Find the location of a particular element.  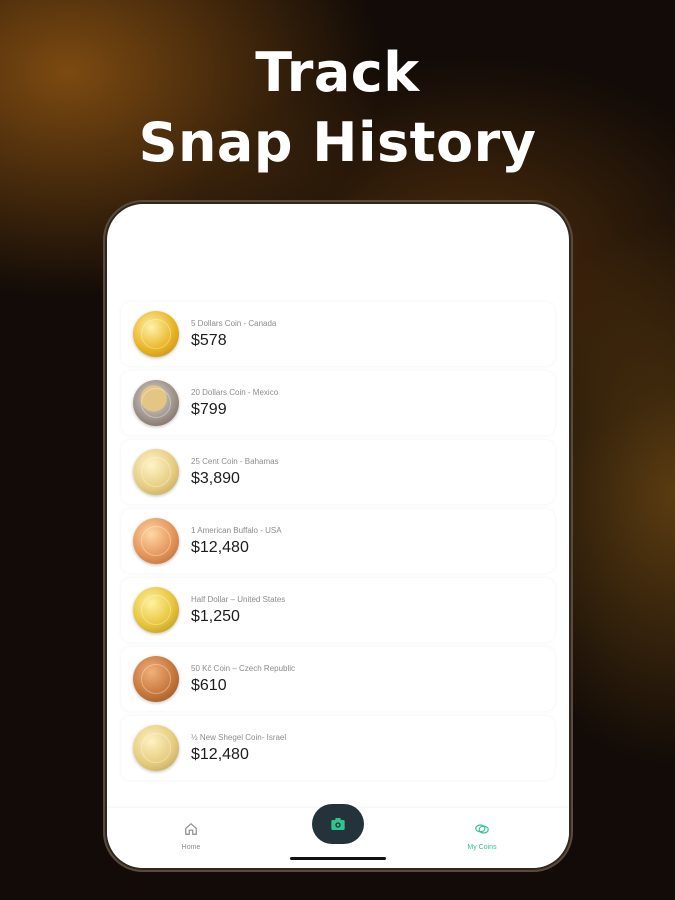

camera-icon is located at coordinates (338, 824).